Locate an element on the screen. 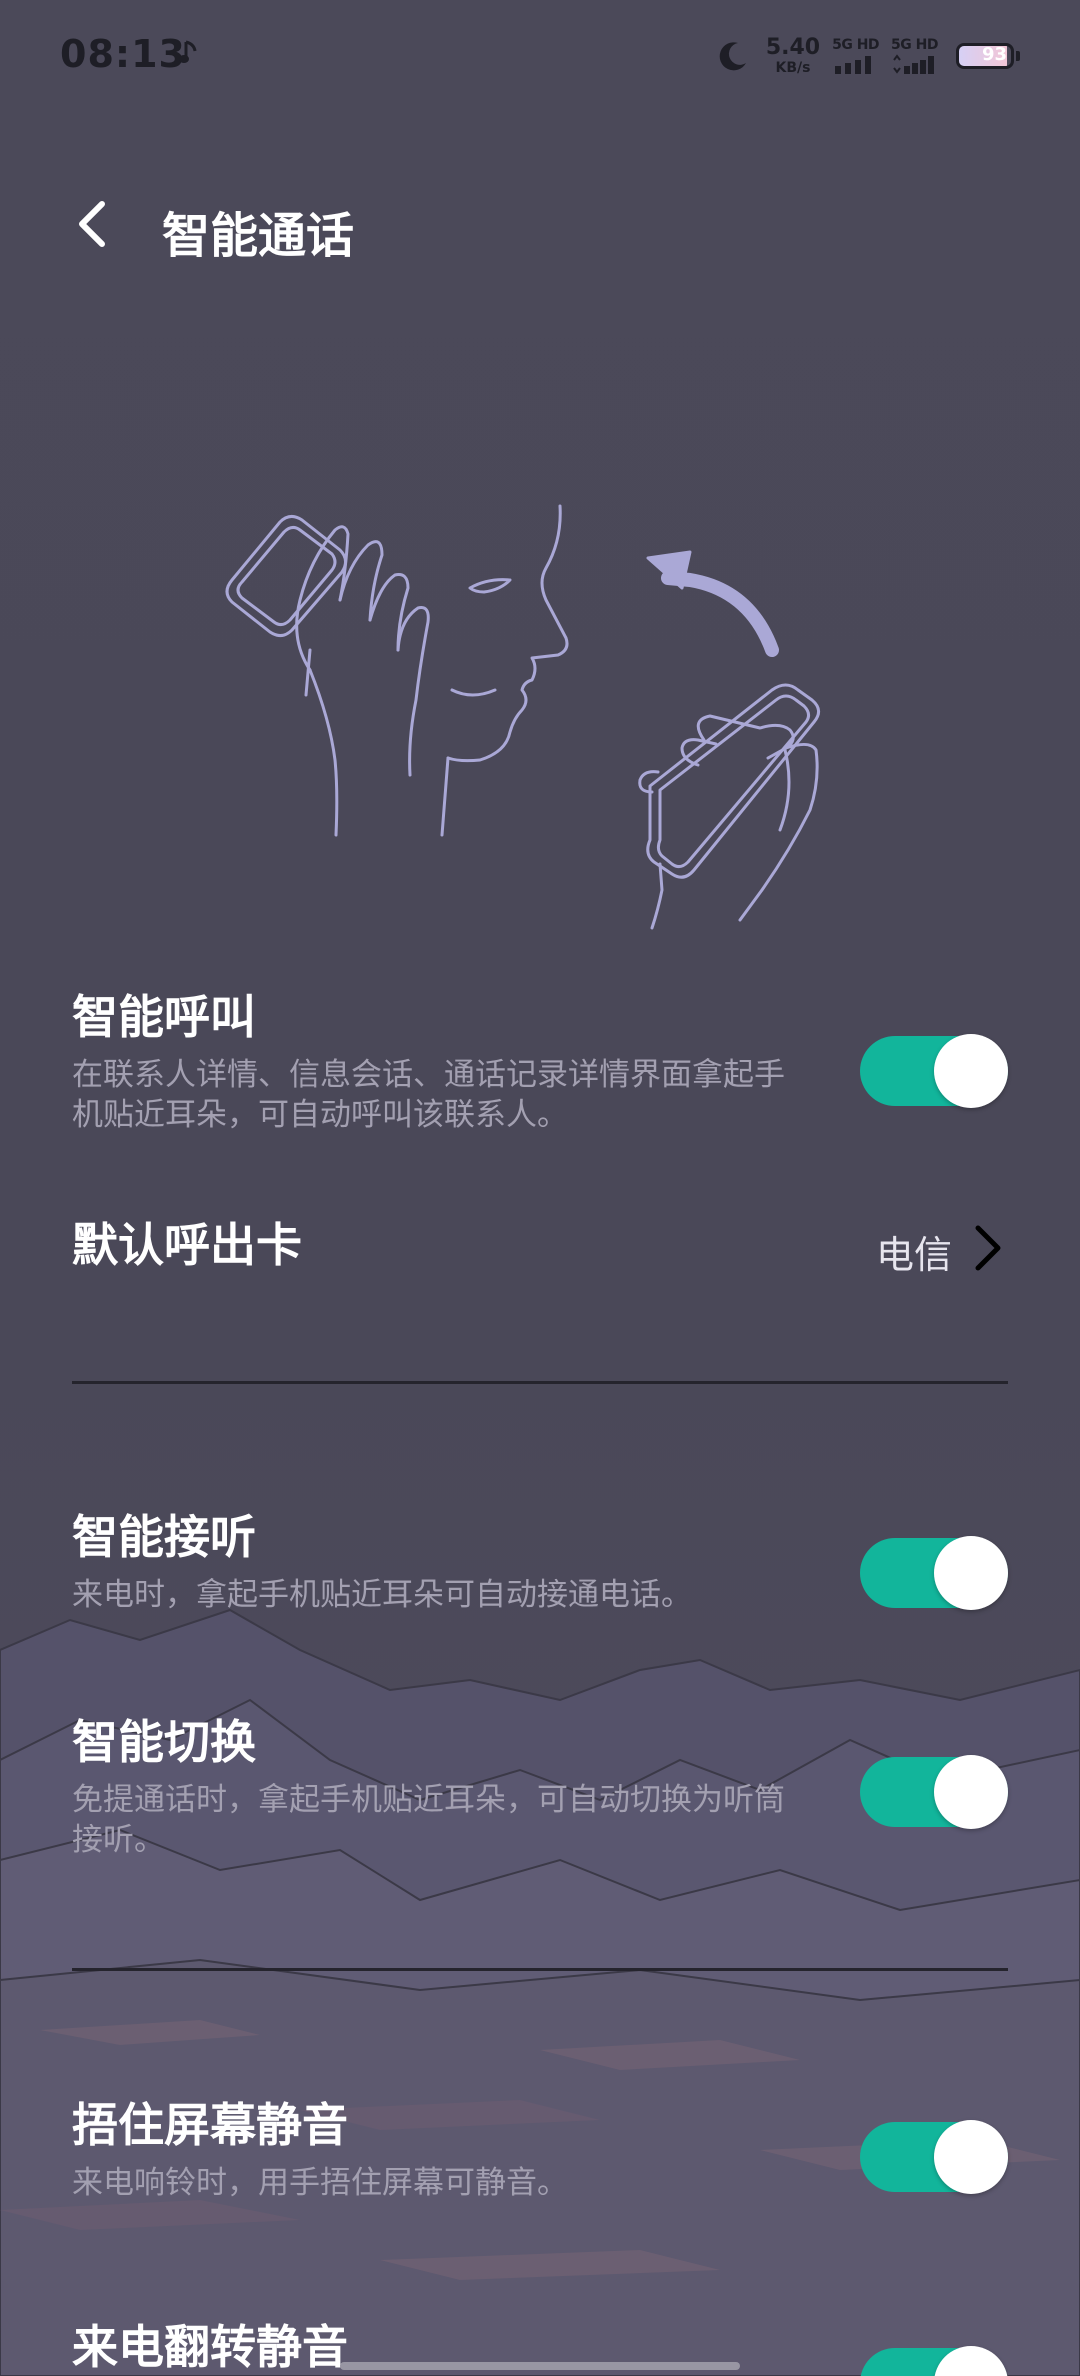  setting-title: 智能切换 is located at coordinates (164, 1742).